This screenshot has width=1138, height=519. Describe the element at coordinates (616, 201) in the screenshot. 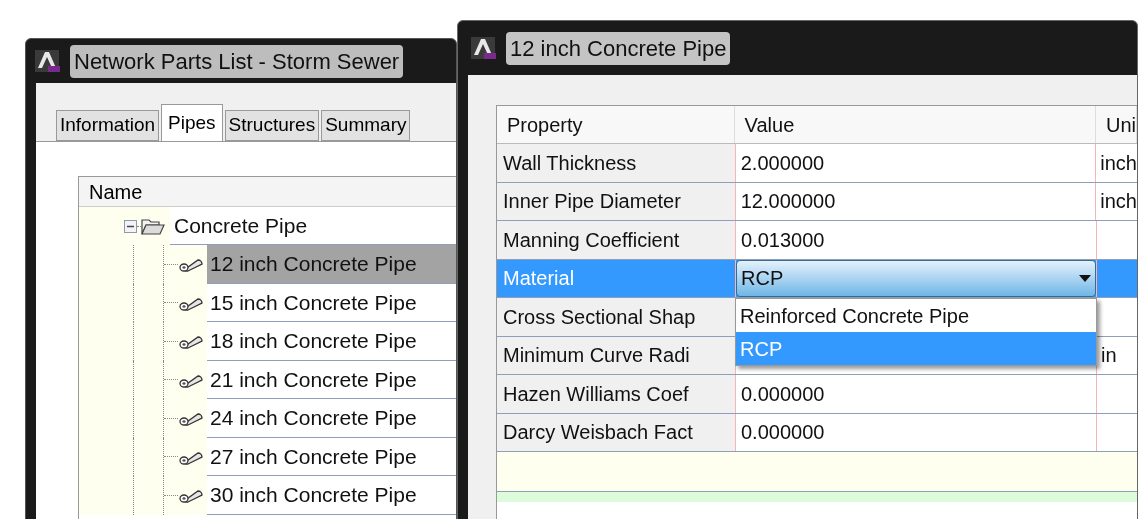

I see `property-cell: Inner Pipe Diameter` at that location.